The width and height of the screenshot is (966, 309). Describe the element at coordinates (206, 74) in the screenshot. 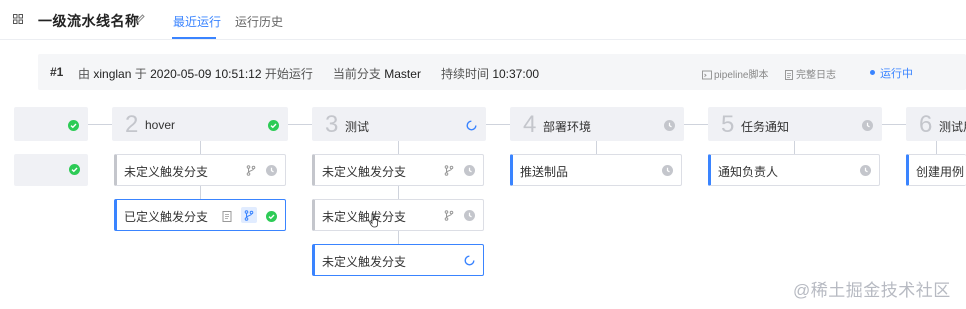

I see `run-datetime: 2020-05-09 10:51:12` at that location.